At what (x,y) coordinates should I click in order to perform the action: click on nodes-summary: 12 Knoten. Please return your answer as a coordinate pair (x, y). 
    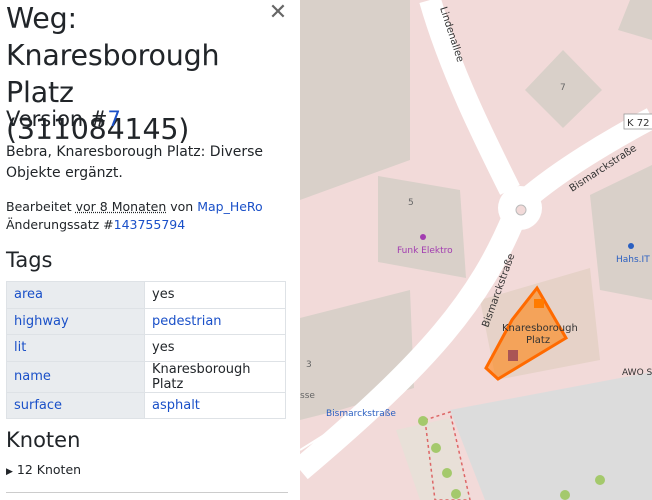
    Looking at the image, I should click on (49, 469).